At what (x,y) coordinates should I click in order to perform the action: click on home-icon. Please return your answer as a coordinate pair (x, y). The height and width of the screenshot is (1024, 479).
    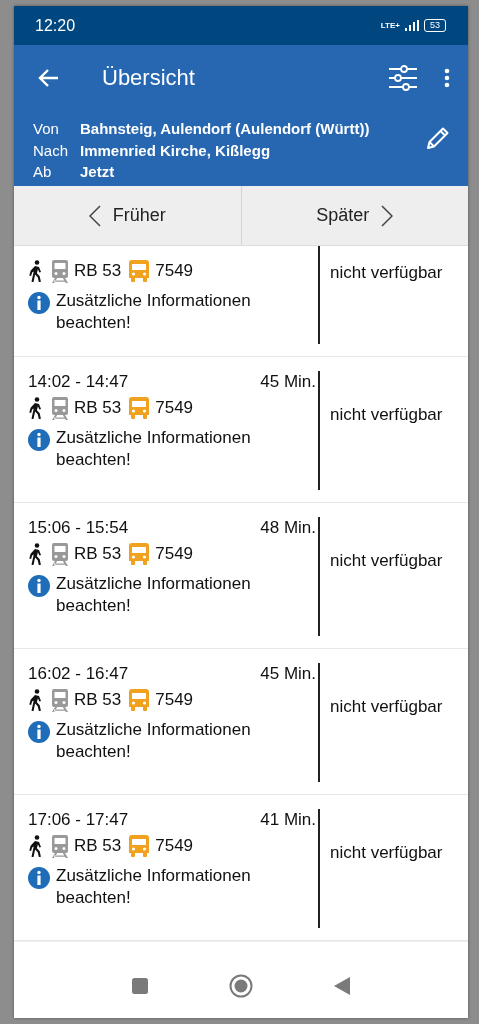
    Looking at the image, I should click on (241, 986).